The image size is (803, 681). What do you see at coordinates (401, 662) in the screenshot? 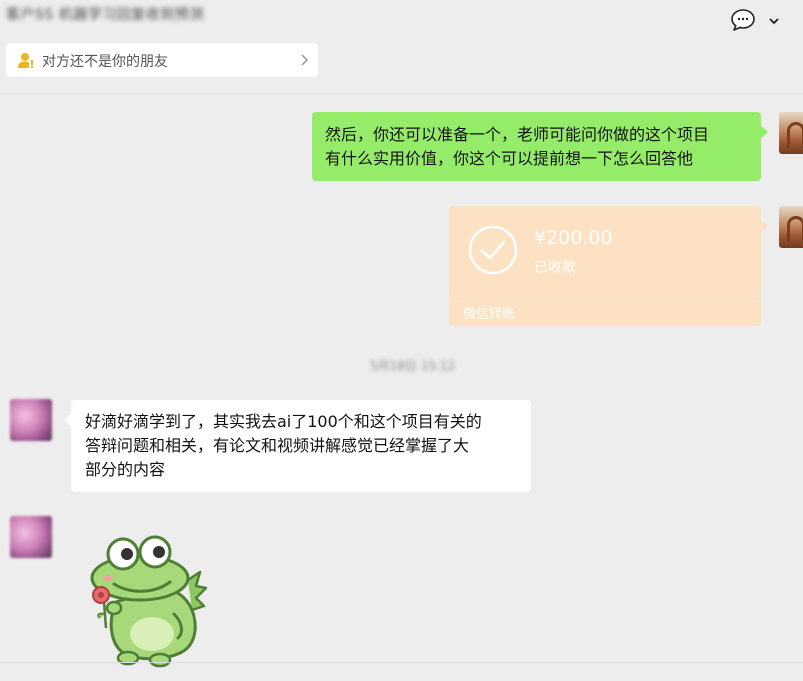
I see `input-area-divider` at bounding box center [401, 662].